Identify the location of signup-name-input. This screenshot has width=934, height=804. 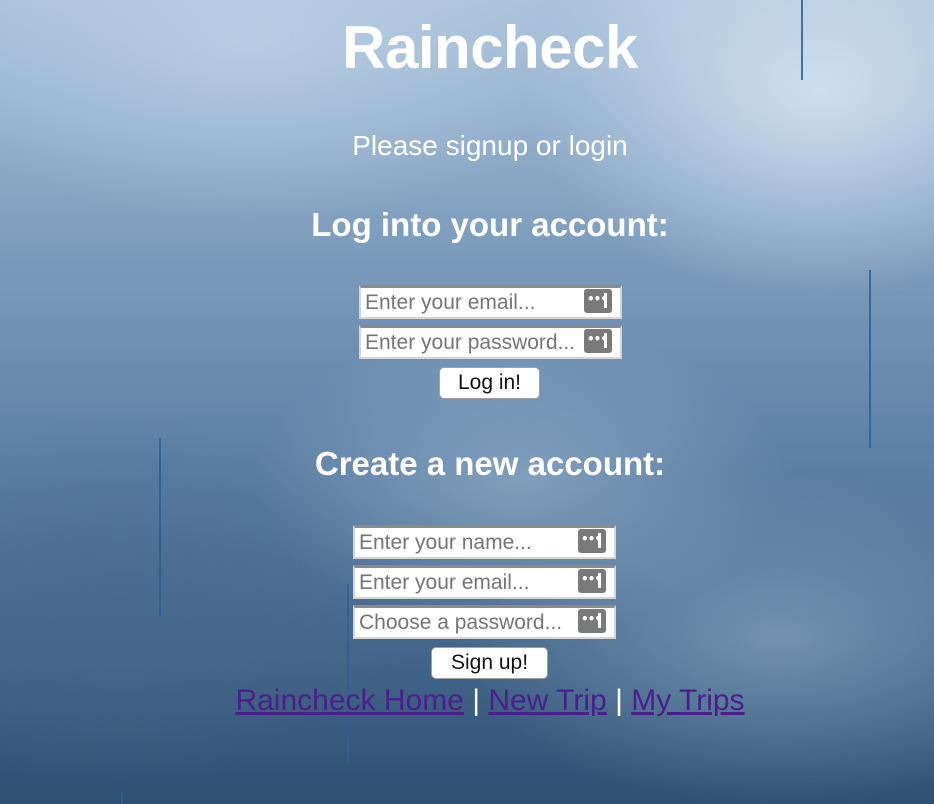
(484, 542).